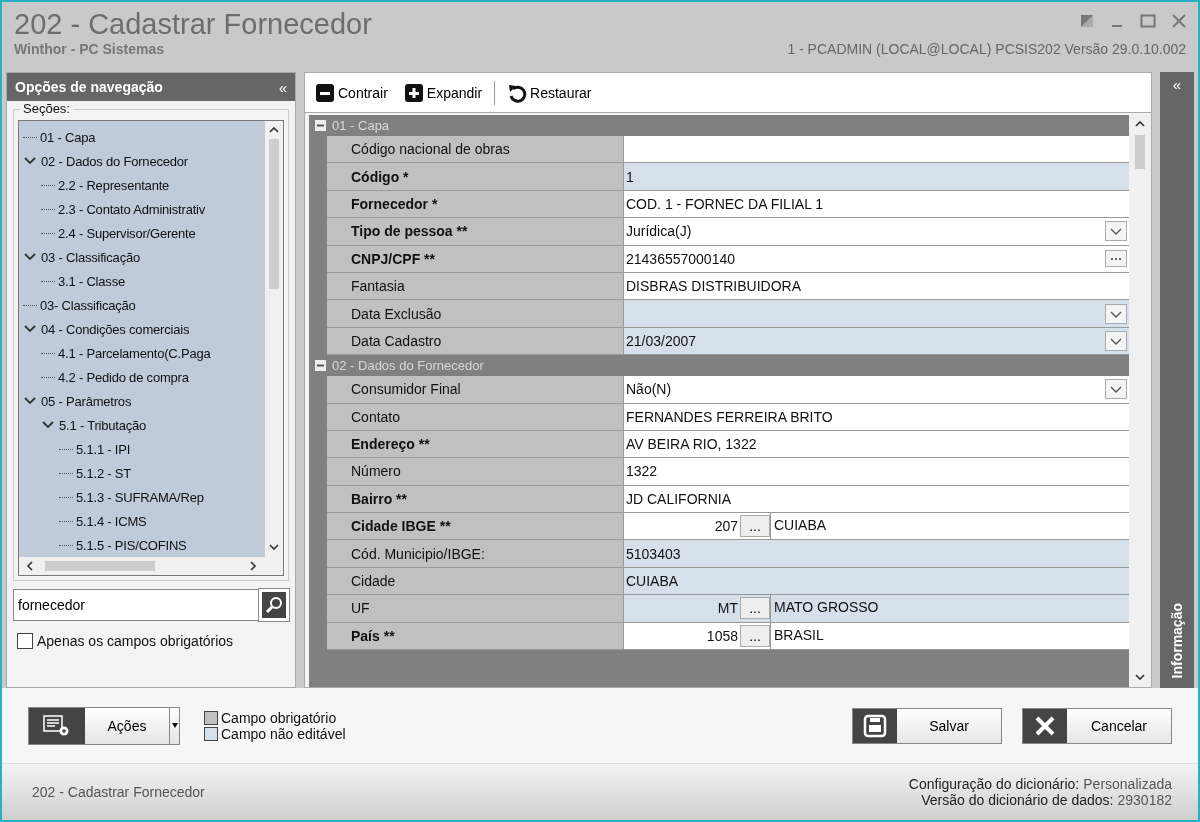 The image size is (1200, 822). Describe the element at coordinates (136, 605) in the screenshot. I see `search-field: fornecedor` at that location.